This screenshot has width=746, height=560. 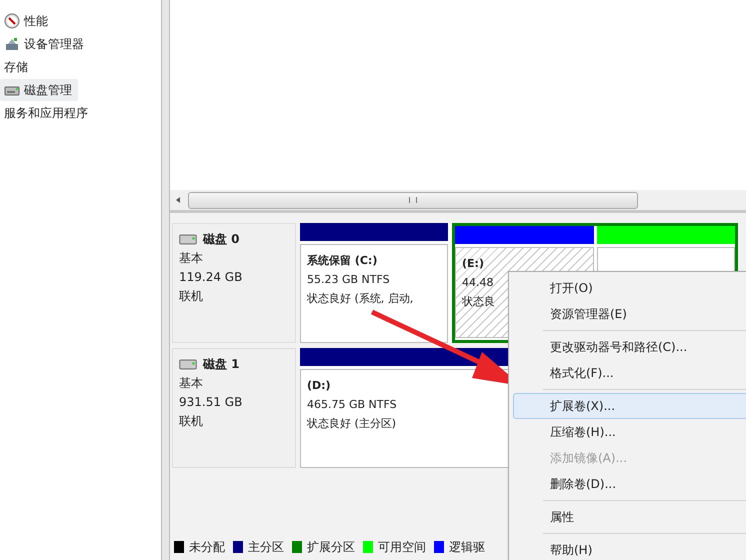 What do you see at coordinates (348, 280) in the screenshot?
I see `partition-size: 55.23 GB NTFS` at bounding box center [348, 280].